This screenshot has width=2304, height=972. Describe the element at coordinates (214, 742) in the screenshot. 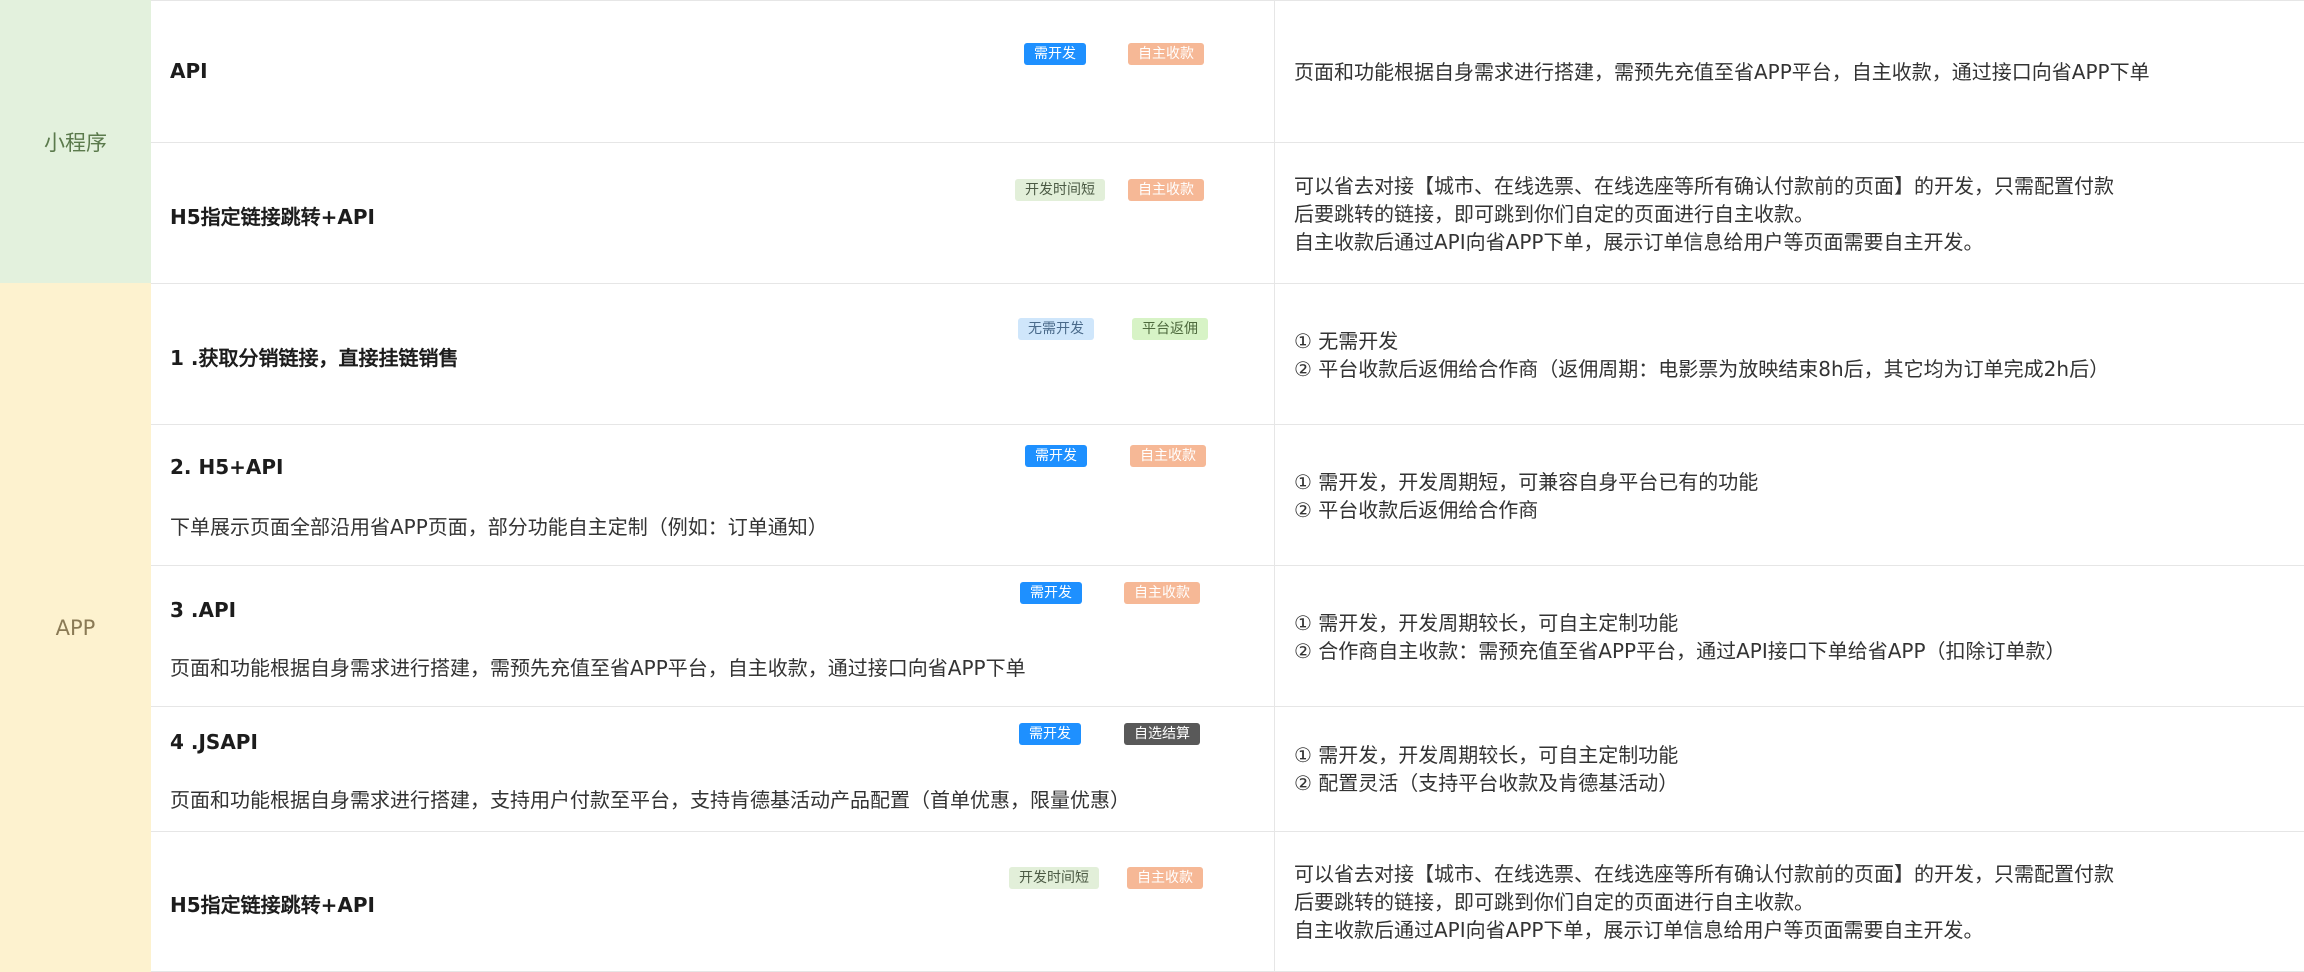

I see `row-title: 4 .JSAPI` at that location.